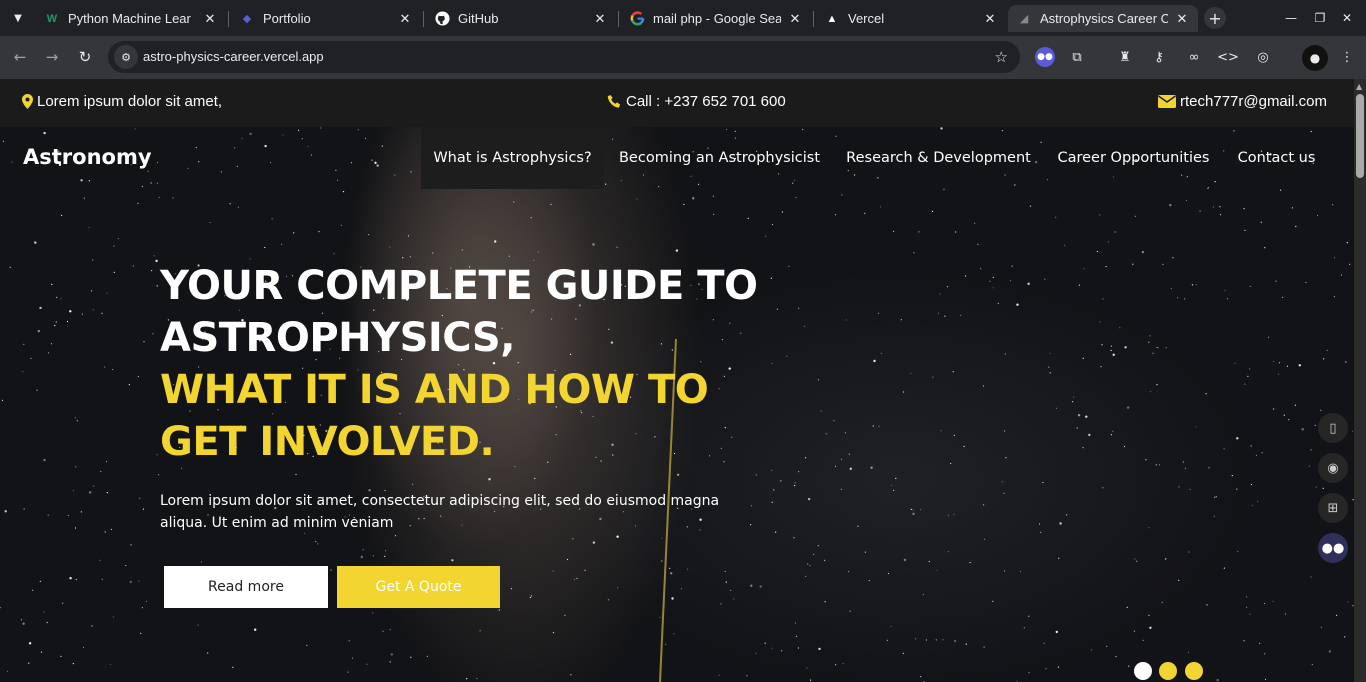 This screenshot has height=682, width=1366. I want to click on site-favicon-icon: ◢, so click(1024, 19).